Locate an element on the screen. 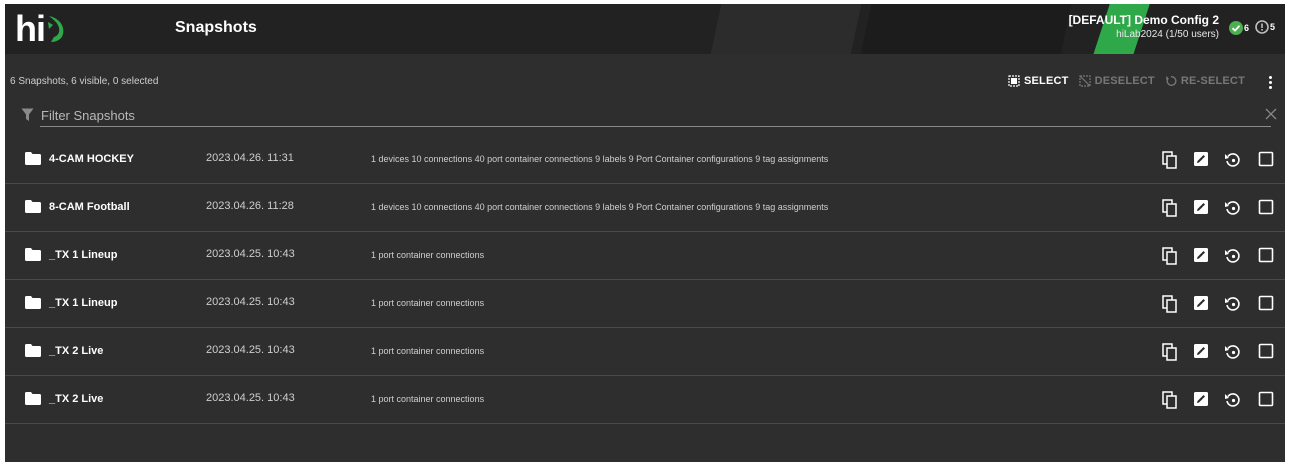  alert-circle-icon is located at coordinates (1262, 27).